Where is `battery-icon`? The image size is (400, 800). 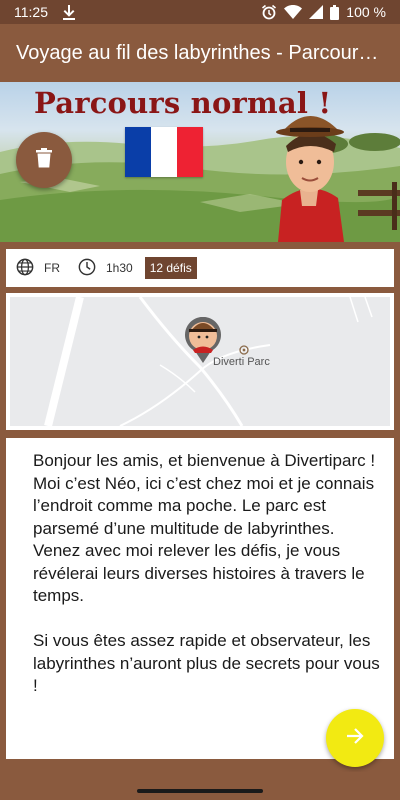 battery-icon is located at coordinates (335, 12).